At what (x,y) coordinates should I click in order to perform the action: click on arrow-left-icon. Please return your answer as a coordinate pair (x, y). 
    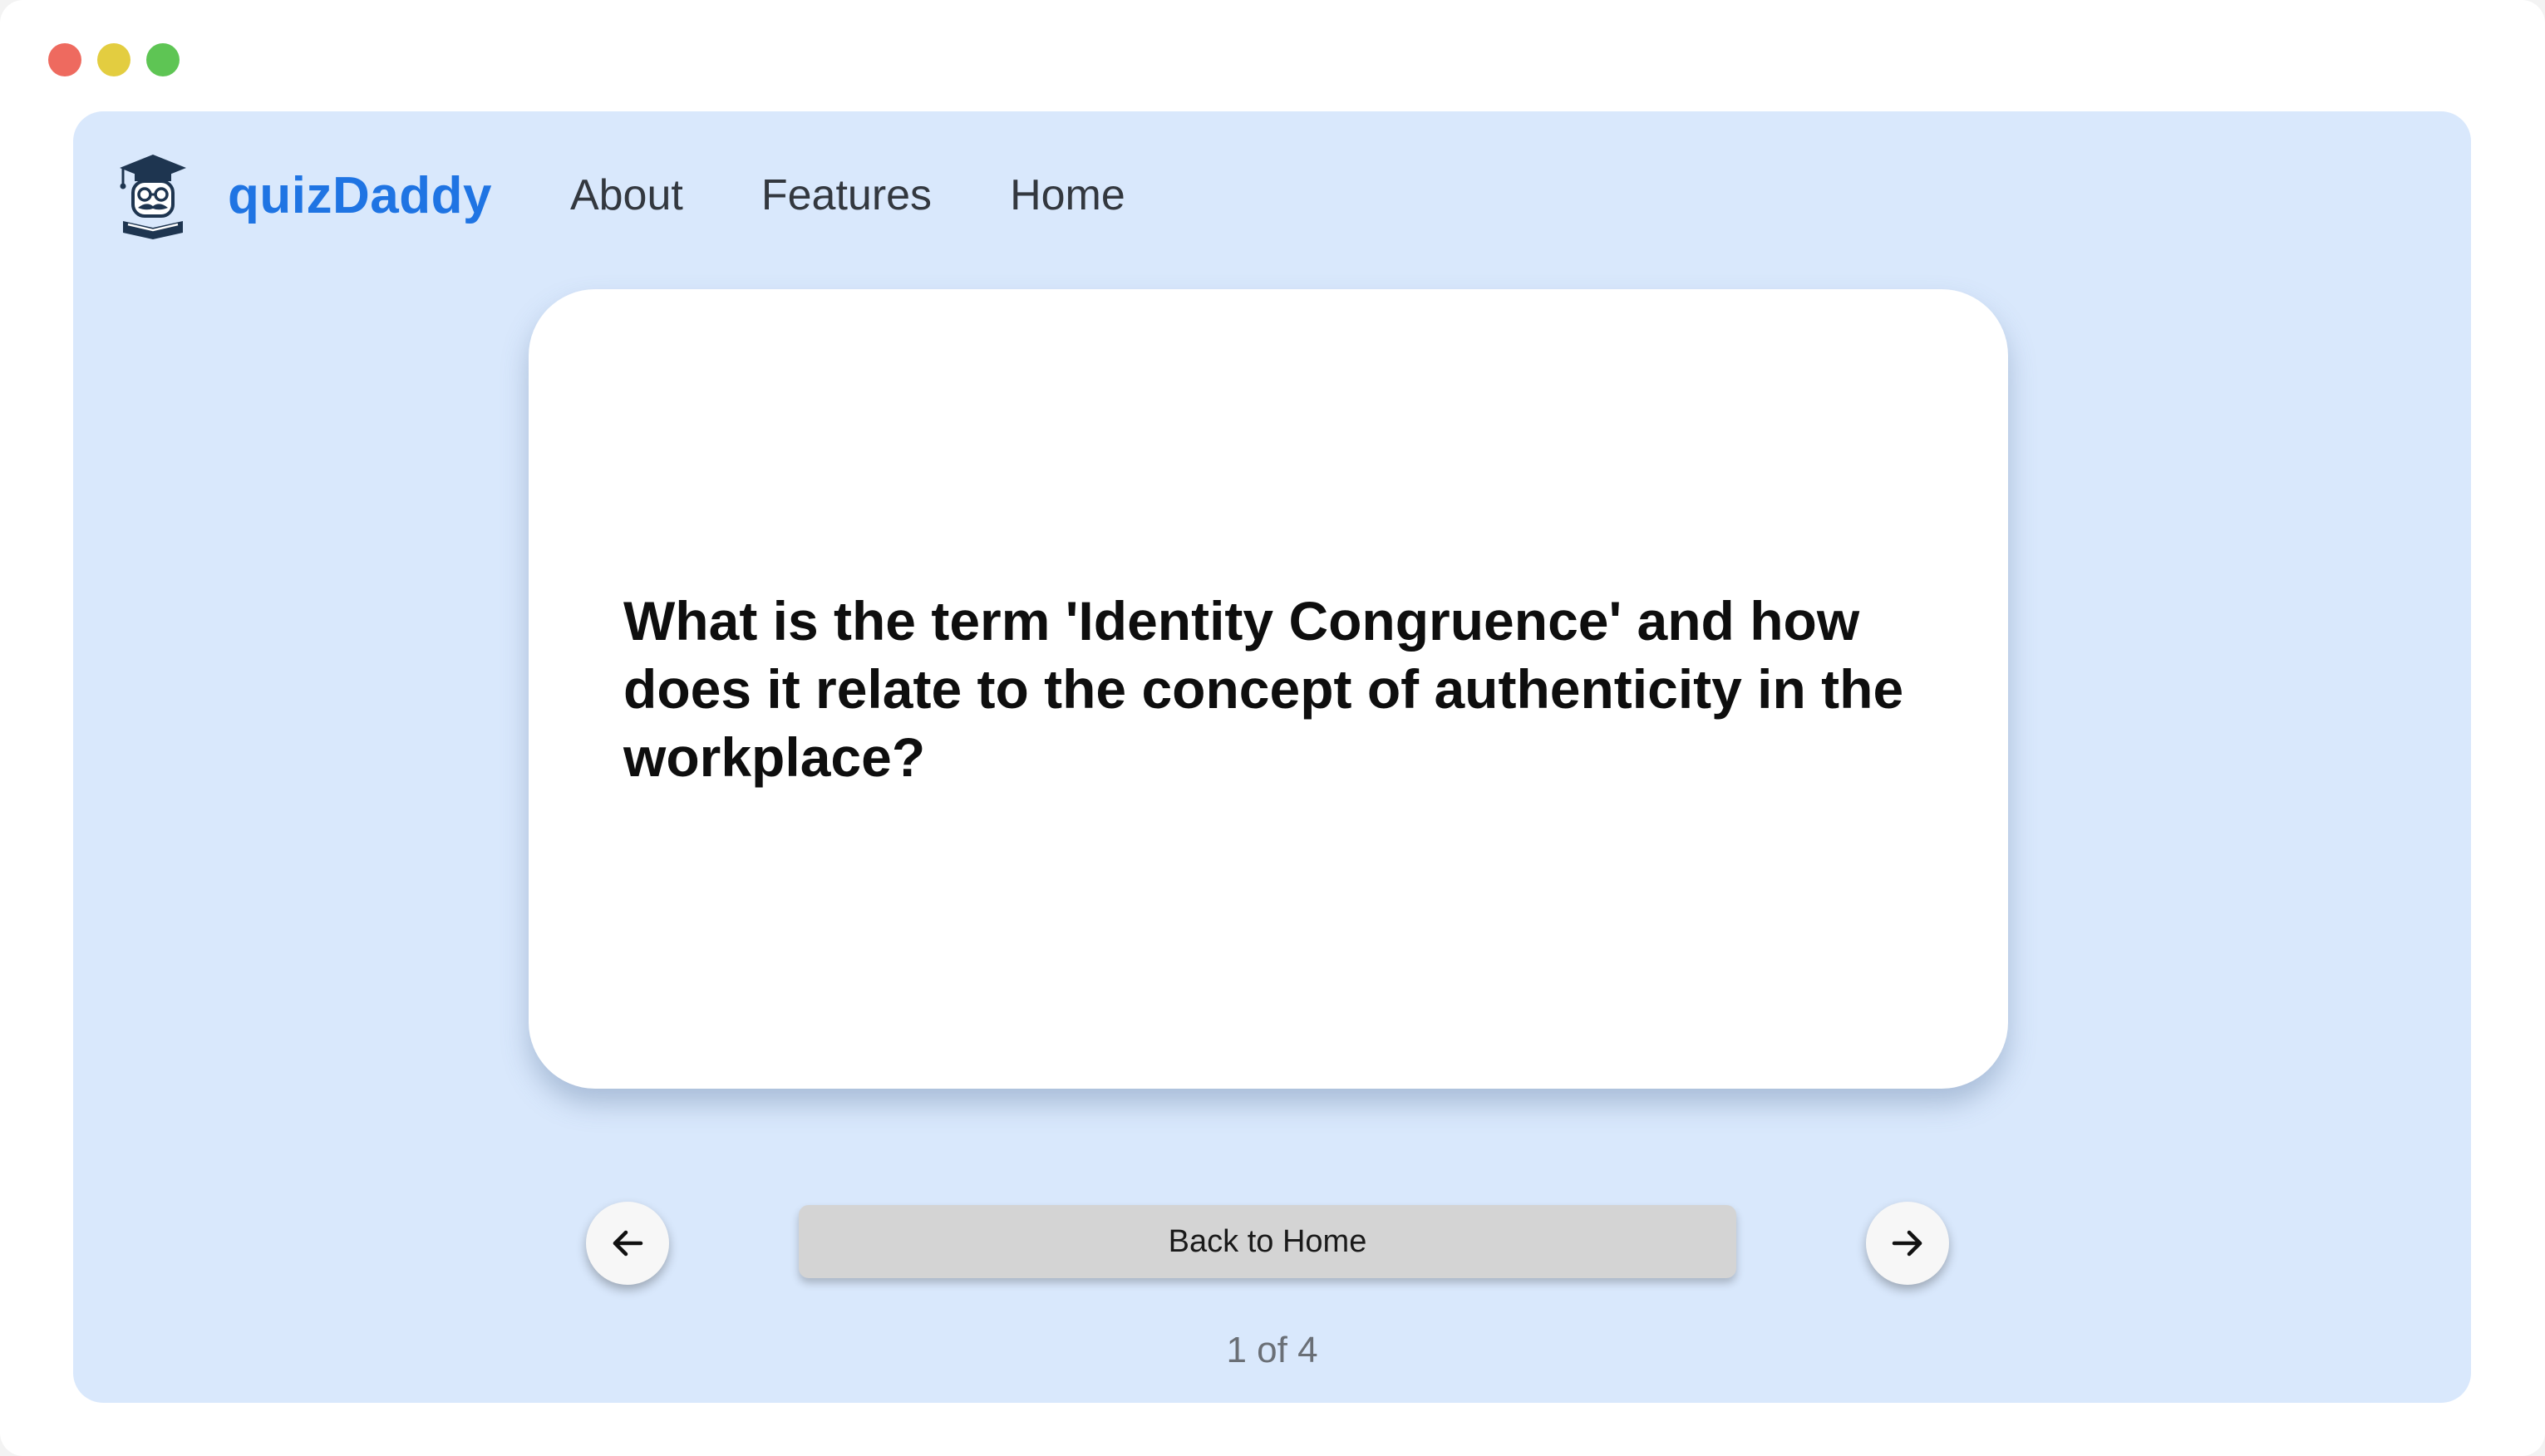
    Looking at the image, I should click on (628, 1243).